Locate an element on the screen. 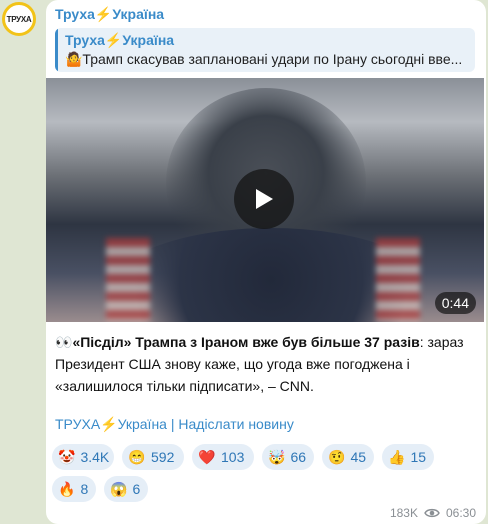 The height and width of the screenshot is (524, 488). reaction-count: 15 is located at coordinates (418, 457).